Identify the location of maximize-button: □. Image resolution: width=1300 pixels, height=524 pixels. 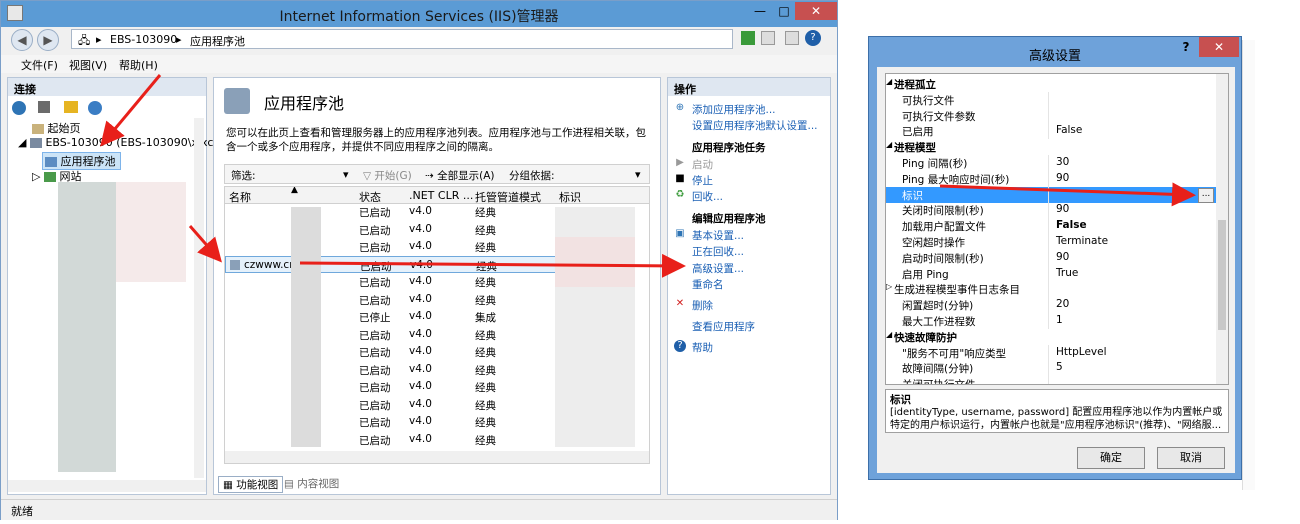
(784, 11).